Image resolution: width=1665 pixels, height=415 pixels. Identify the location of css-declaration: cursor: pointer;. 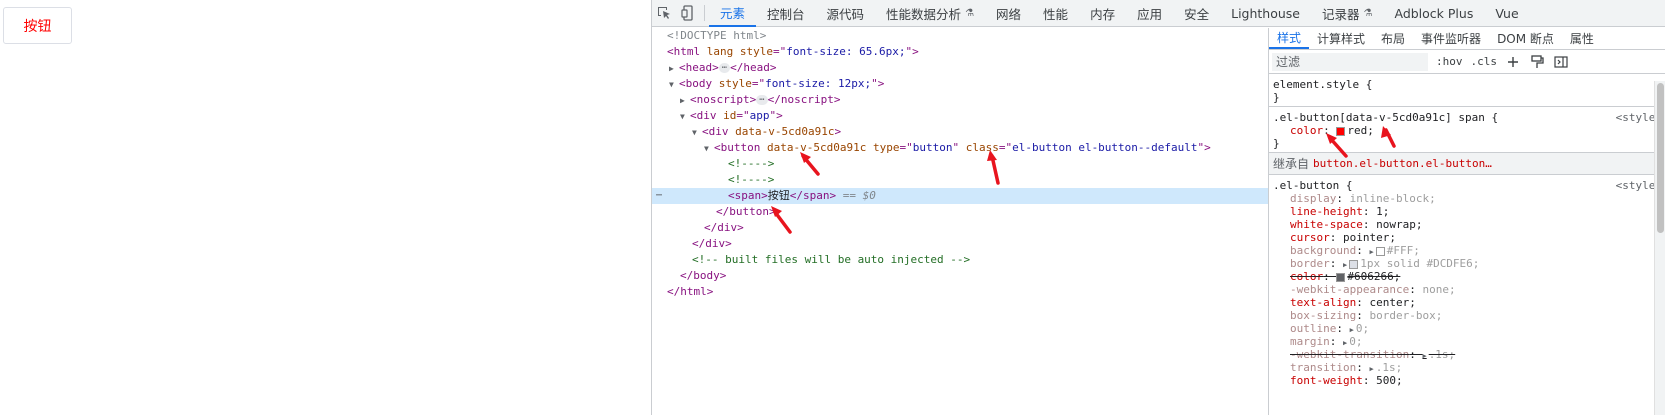
(1467, 237).